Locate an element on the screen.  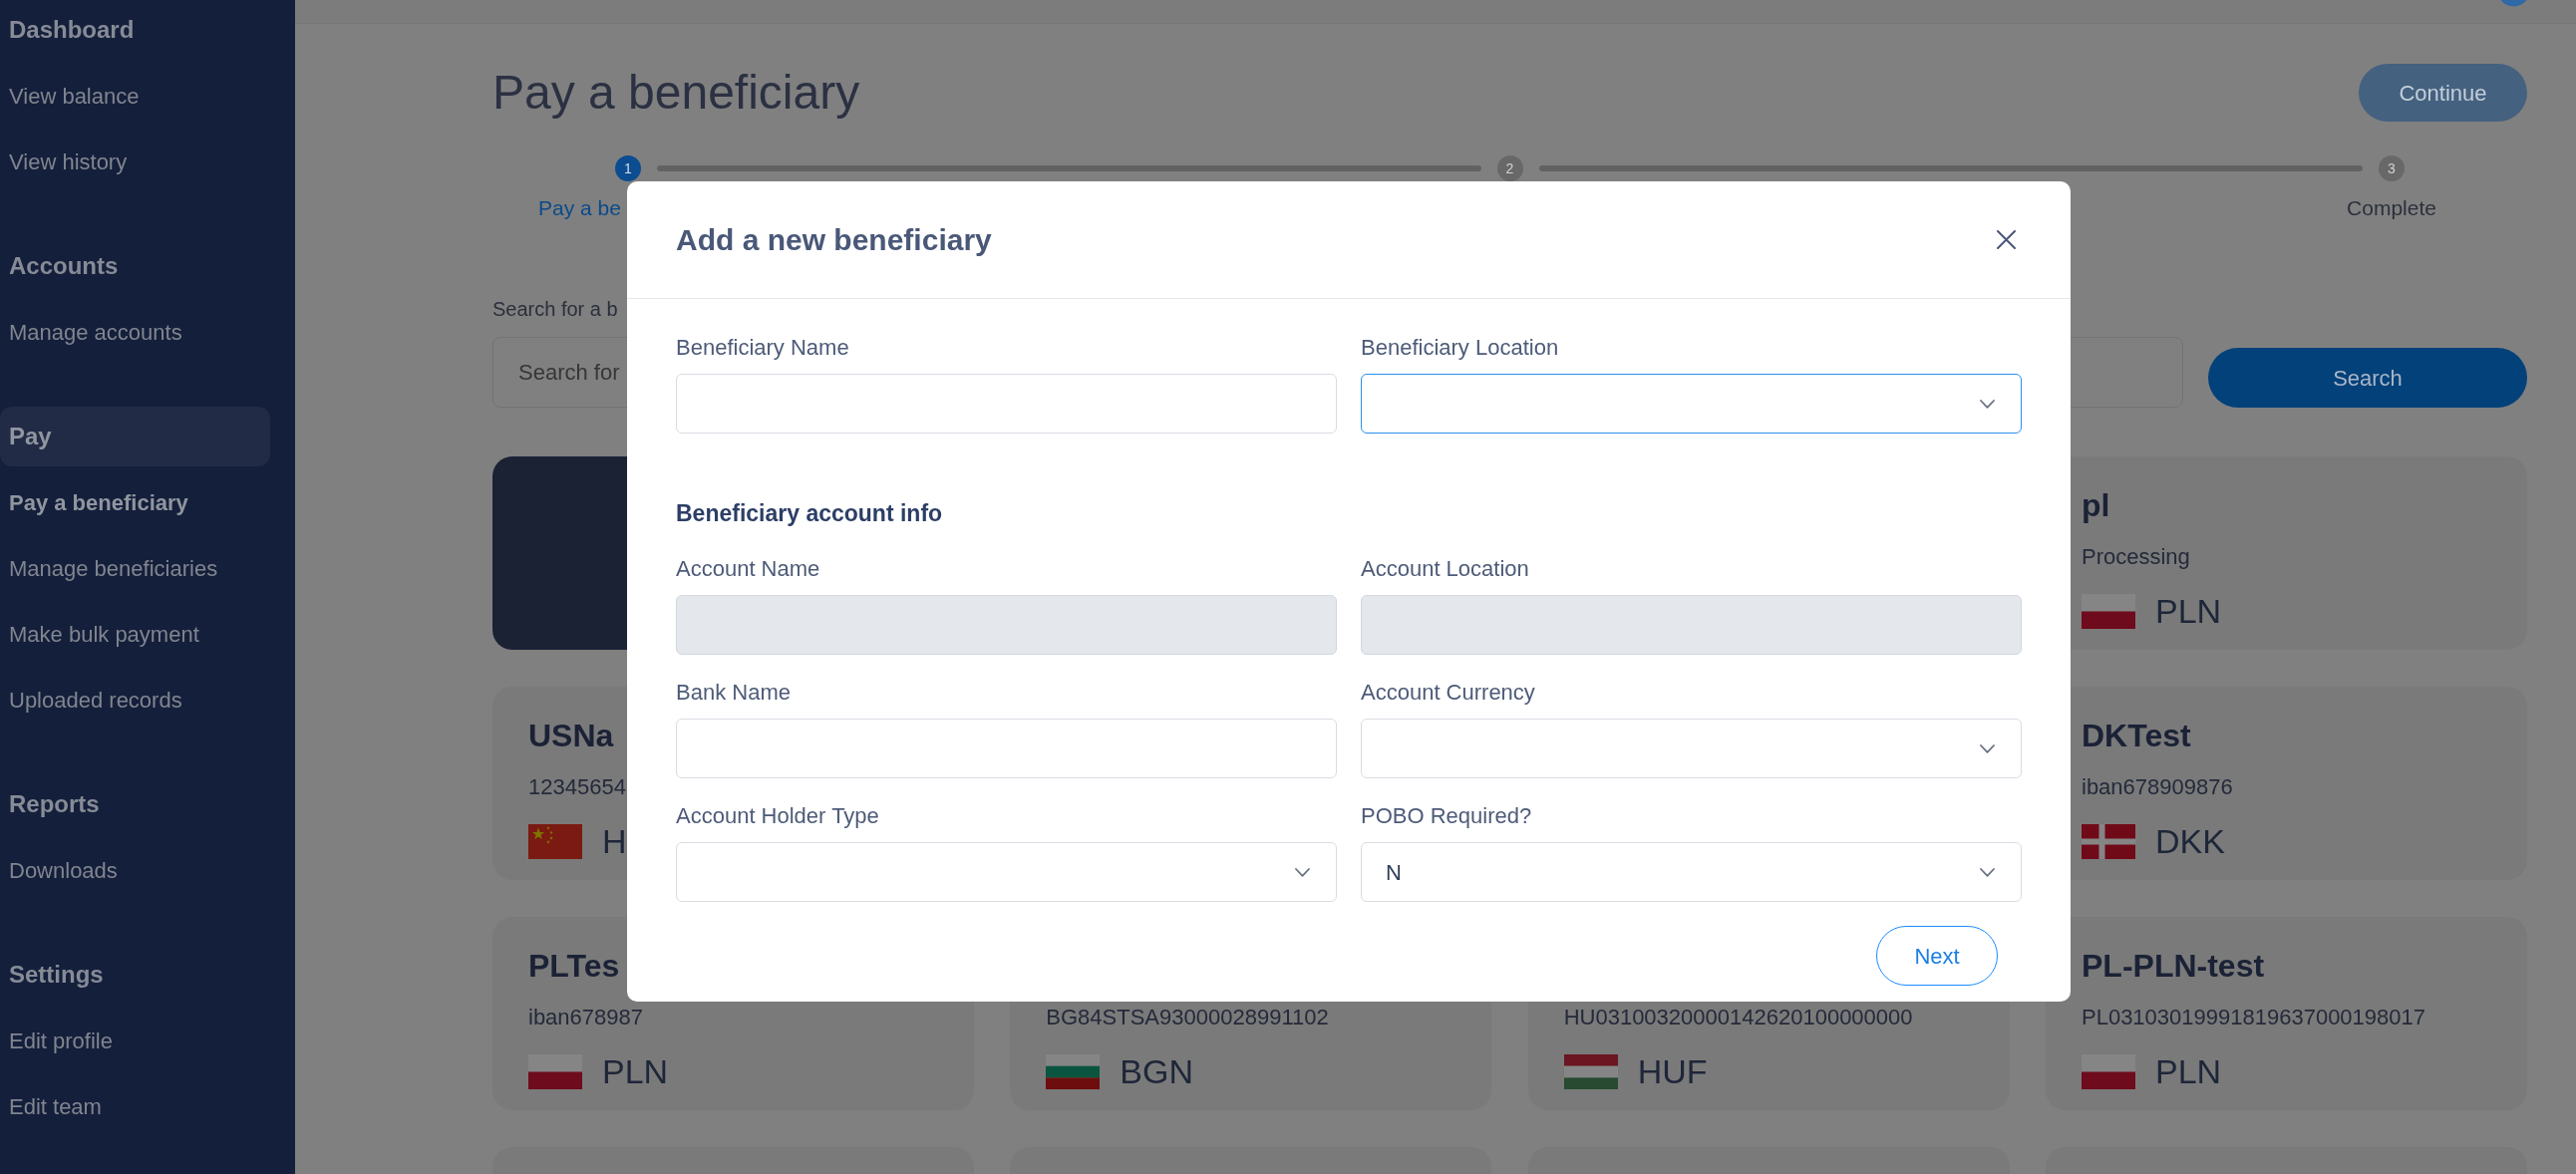
beneficiary-card: PL-PLN-test PL03103019991819637000198017 PLN is located at coordinates (2286, 1013).